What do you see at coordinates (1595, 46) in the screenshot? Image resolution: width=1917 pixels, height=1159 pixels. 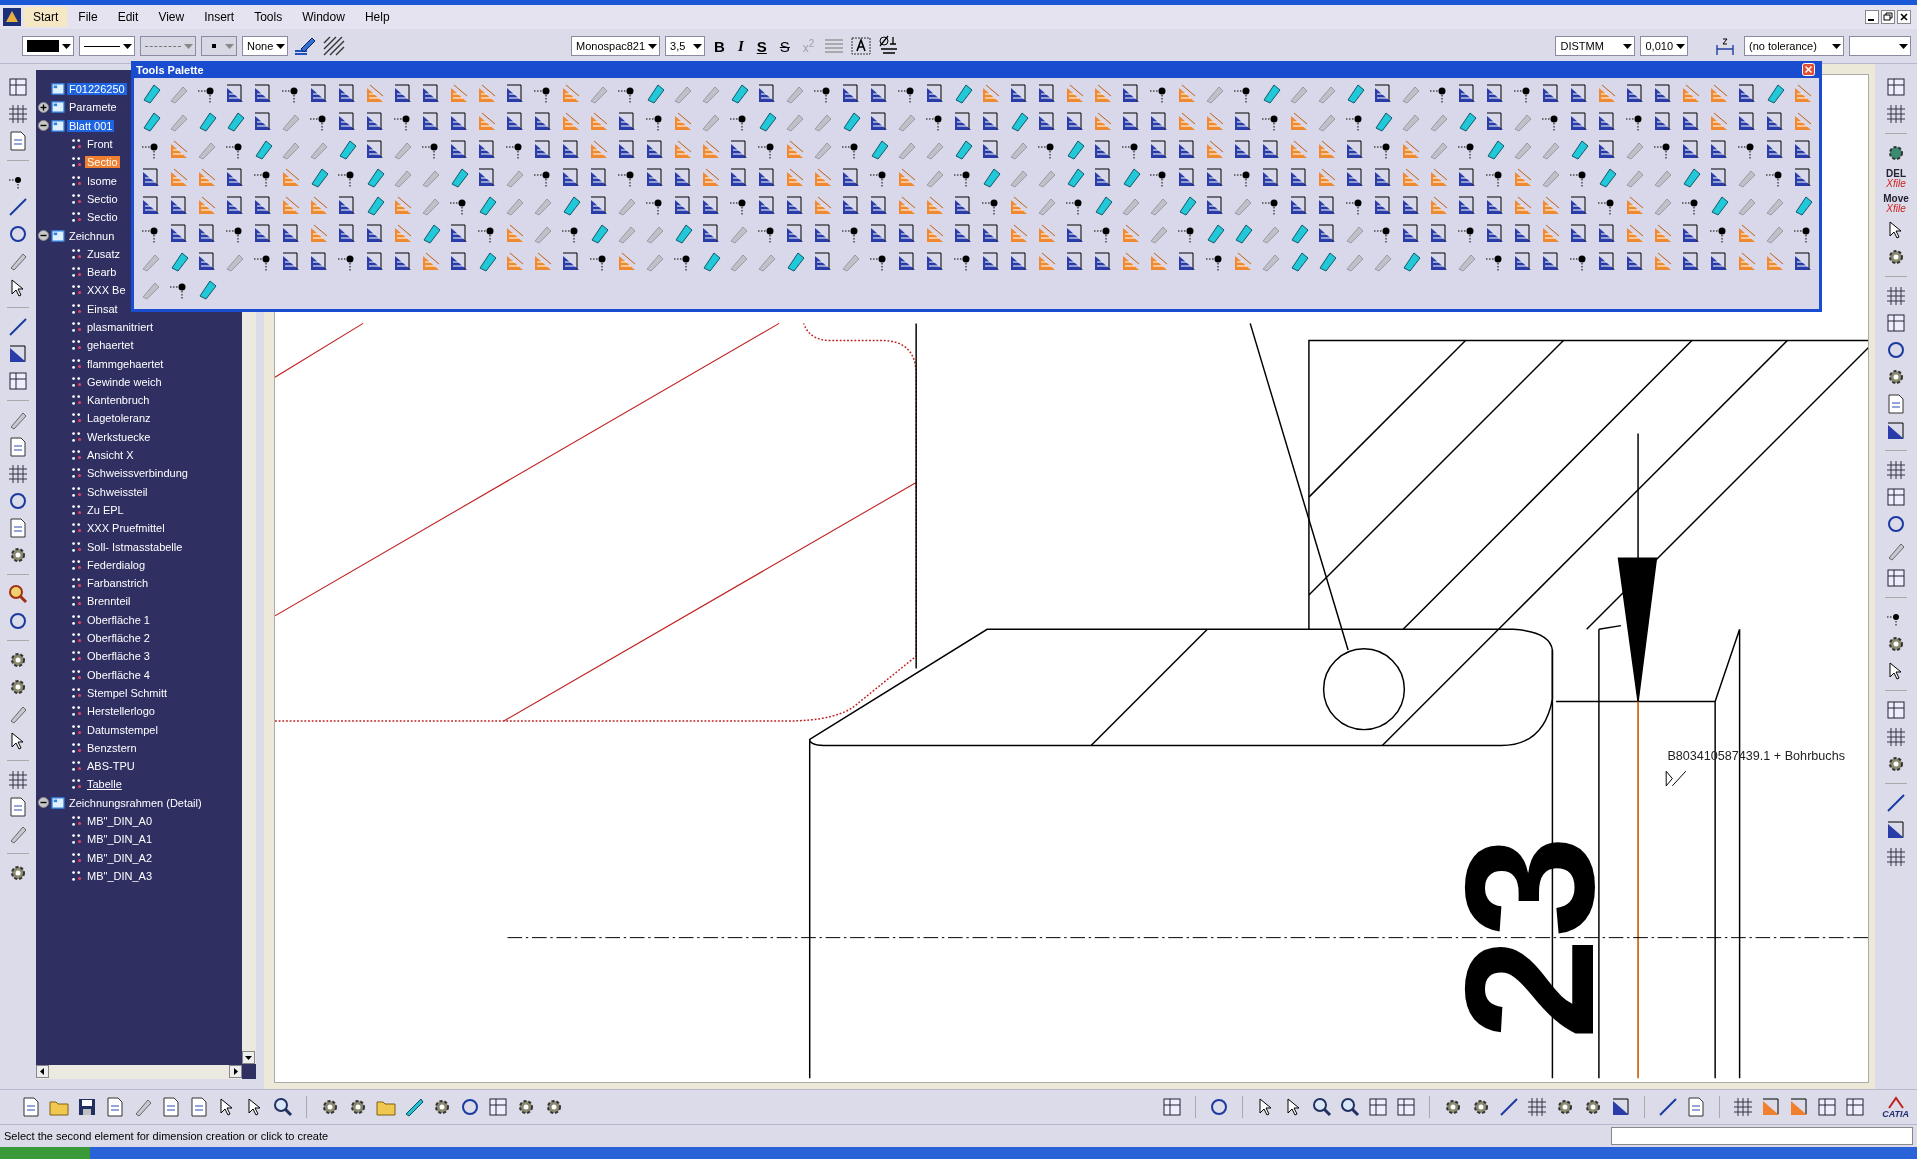 I see `dimension-style-combo: DISTMM` at bounding box center [1595, 46].